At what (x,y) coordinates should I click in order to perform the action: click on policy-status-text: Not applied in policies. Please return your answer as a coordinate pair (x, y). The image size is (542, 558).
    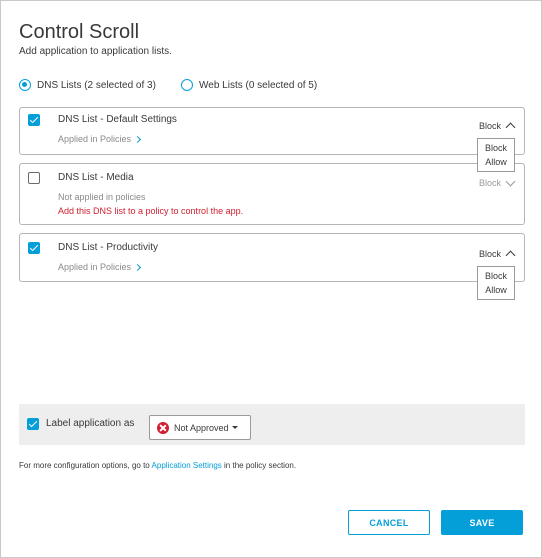
    Looking at the image, I should click on (102, 197).